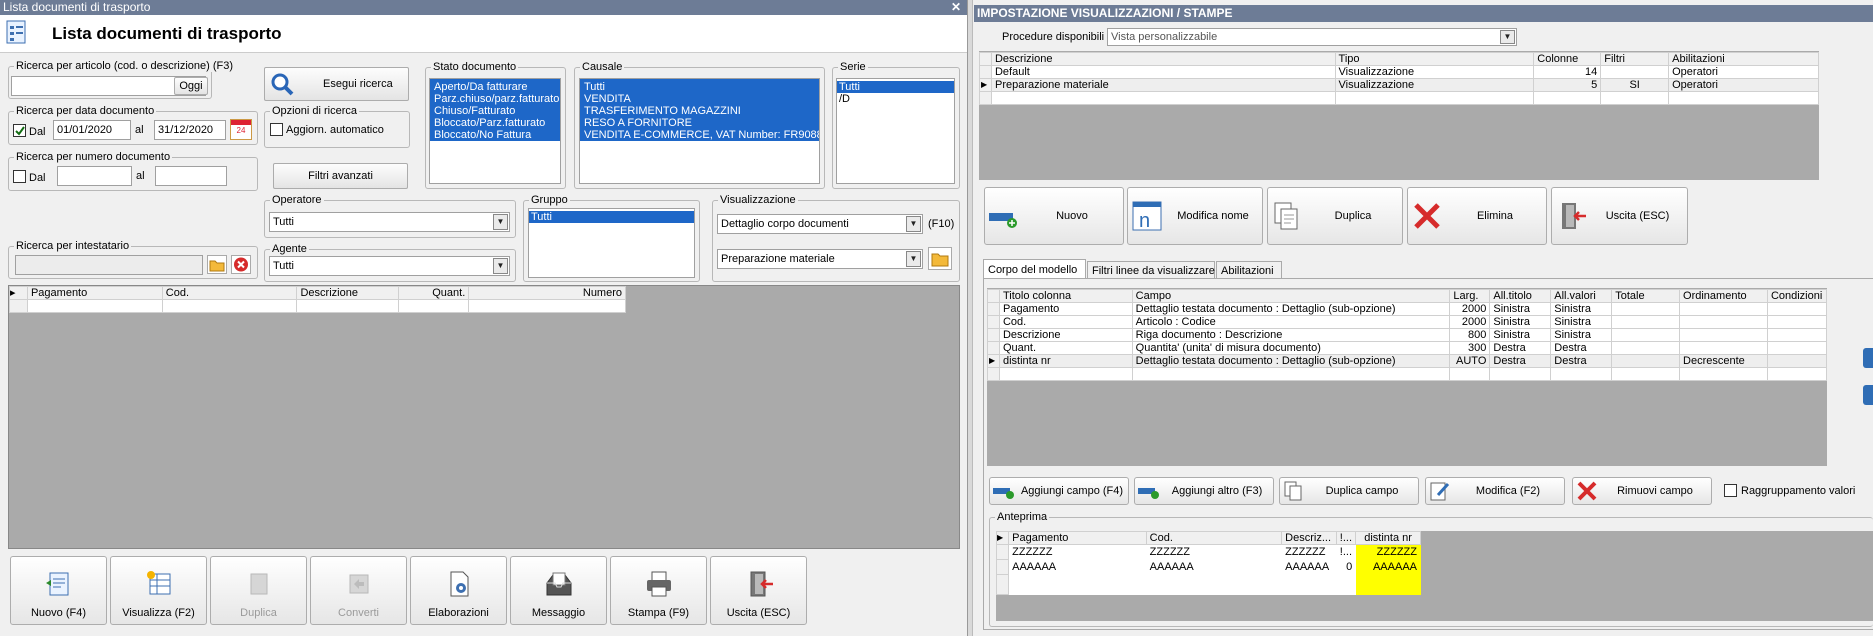  I want to click on status-item: Bloccato/No Fattura, so click(496, 135).